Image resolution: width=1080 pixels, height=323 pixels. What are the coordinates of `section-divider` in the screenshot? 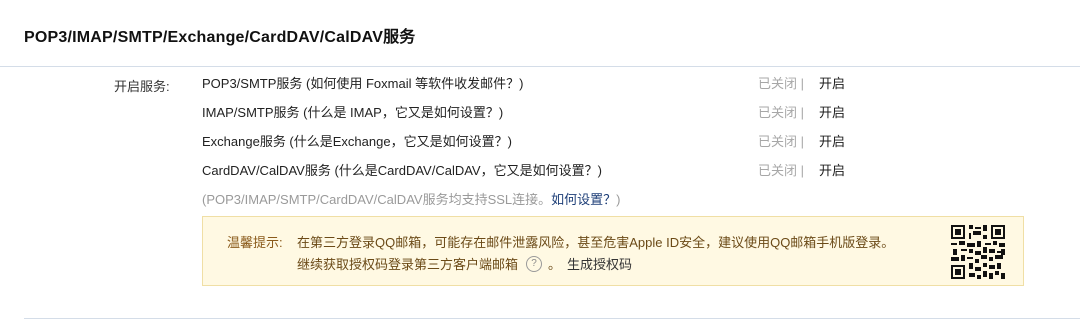 It's located at (552, 318).